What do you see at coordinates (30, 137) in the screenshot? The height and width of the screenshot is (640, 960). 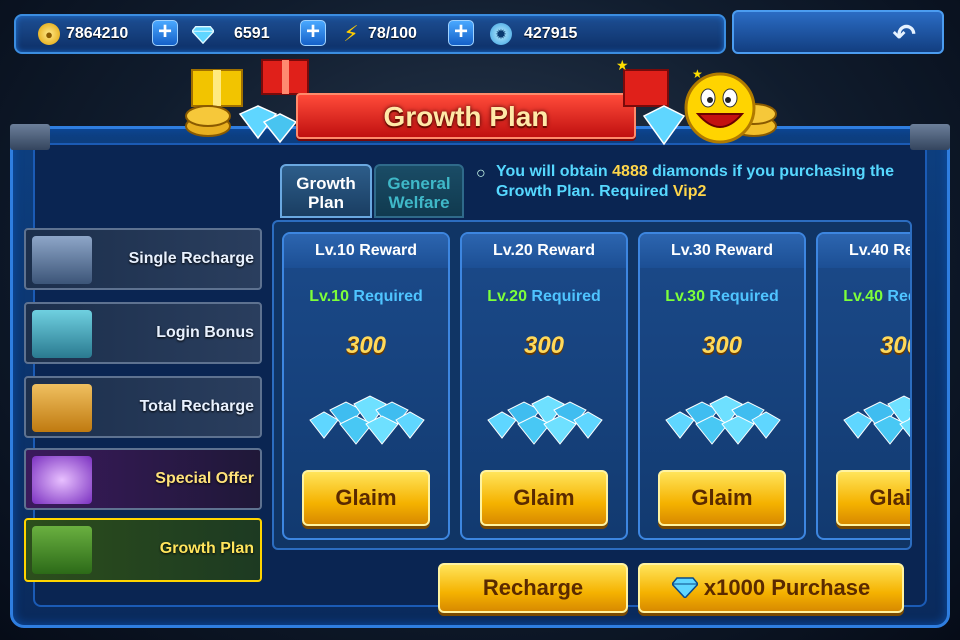 I see `frame-corner-left` at bounding box center [30, 137].